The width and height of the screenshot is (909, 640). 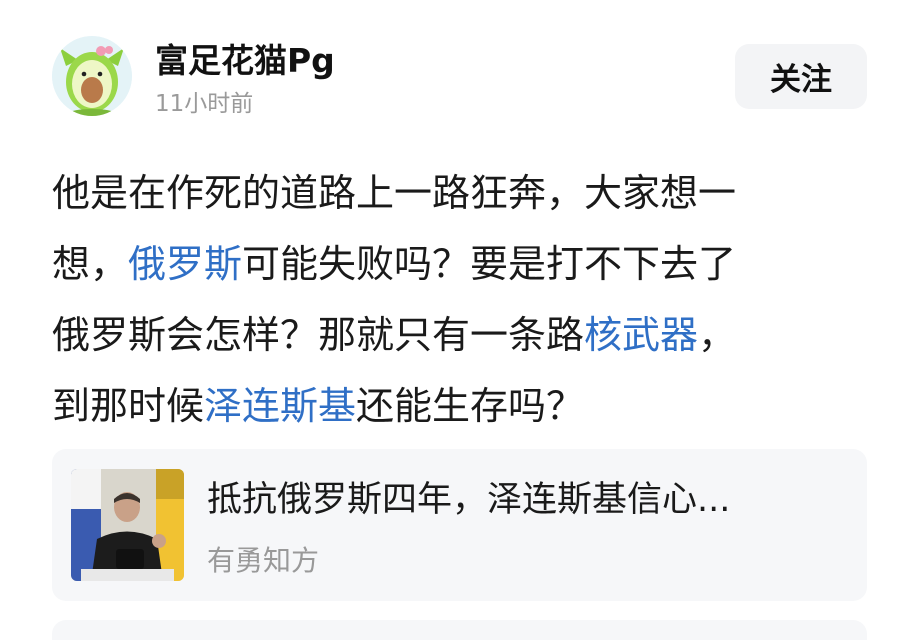 I want to click on topic-link: 泽连斯基, so click(x=280, y=406).